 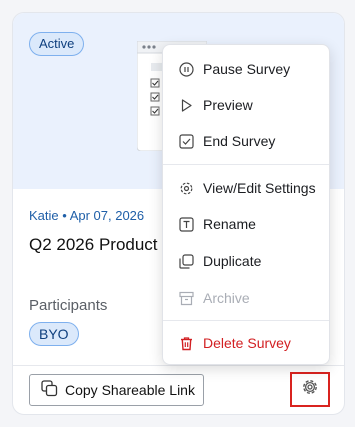 I want to click on copy-link-label: Copy Shareable Link, so click(x=130, y=390).